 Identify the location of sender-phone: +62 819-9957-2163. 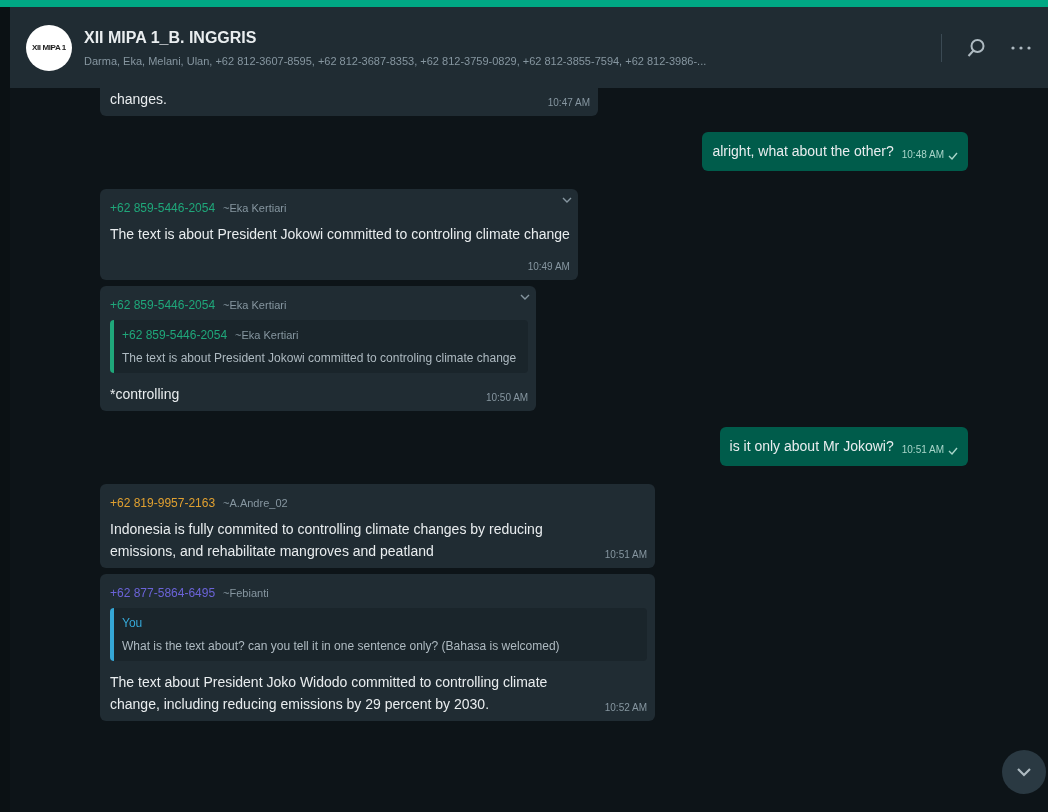
(163, 503).